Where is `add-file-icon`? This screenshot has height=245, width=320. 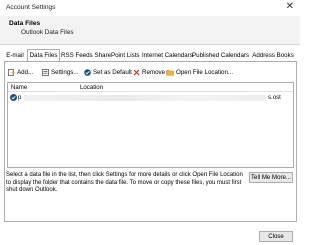 add-file-icon is located at coordinates (11, 72).